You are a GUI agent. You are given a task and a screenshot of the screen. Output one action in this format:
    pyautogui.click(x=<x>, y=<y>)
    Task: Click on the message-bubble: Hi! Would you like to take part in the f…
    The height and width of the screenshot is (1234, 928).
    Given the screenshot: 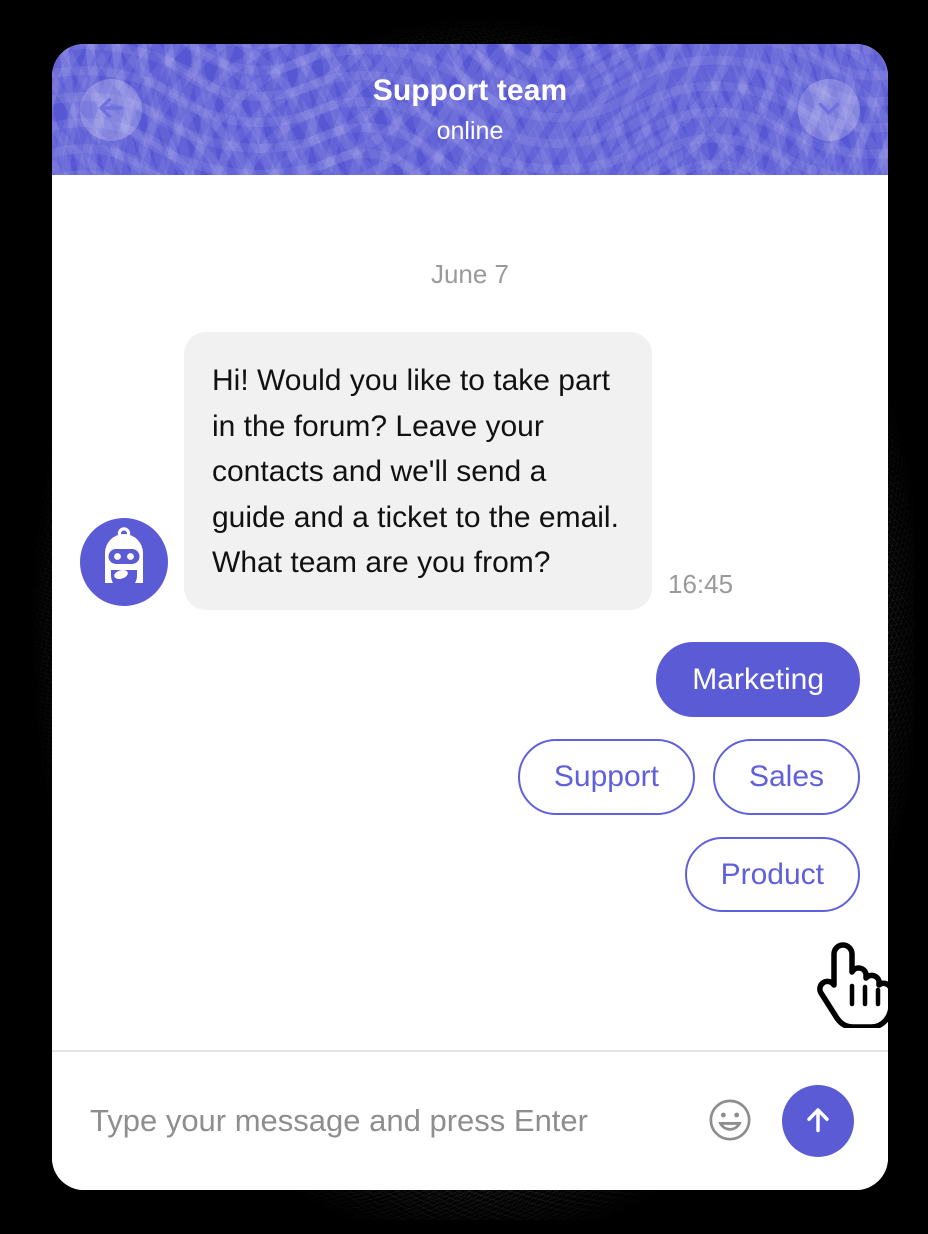 What is the action you would take?
    pyautogui.click(x=418, y=471)
    